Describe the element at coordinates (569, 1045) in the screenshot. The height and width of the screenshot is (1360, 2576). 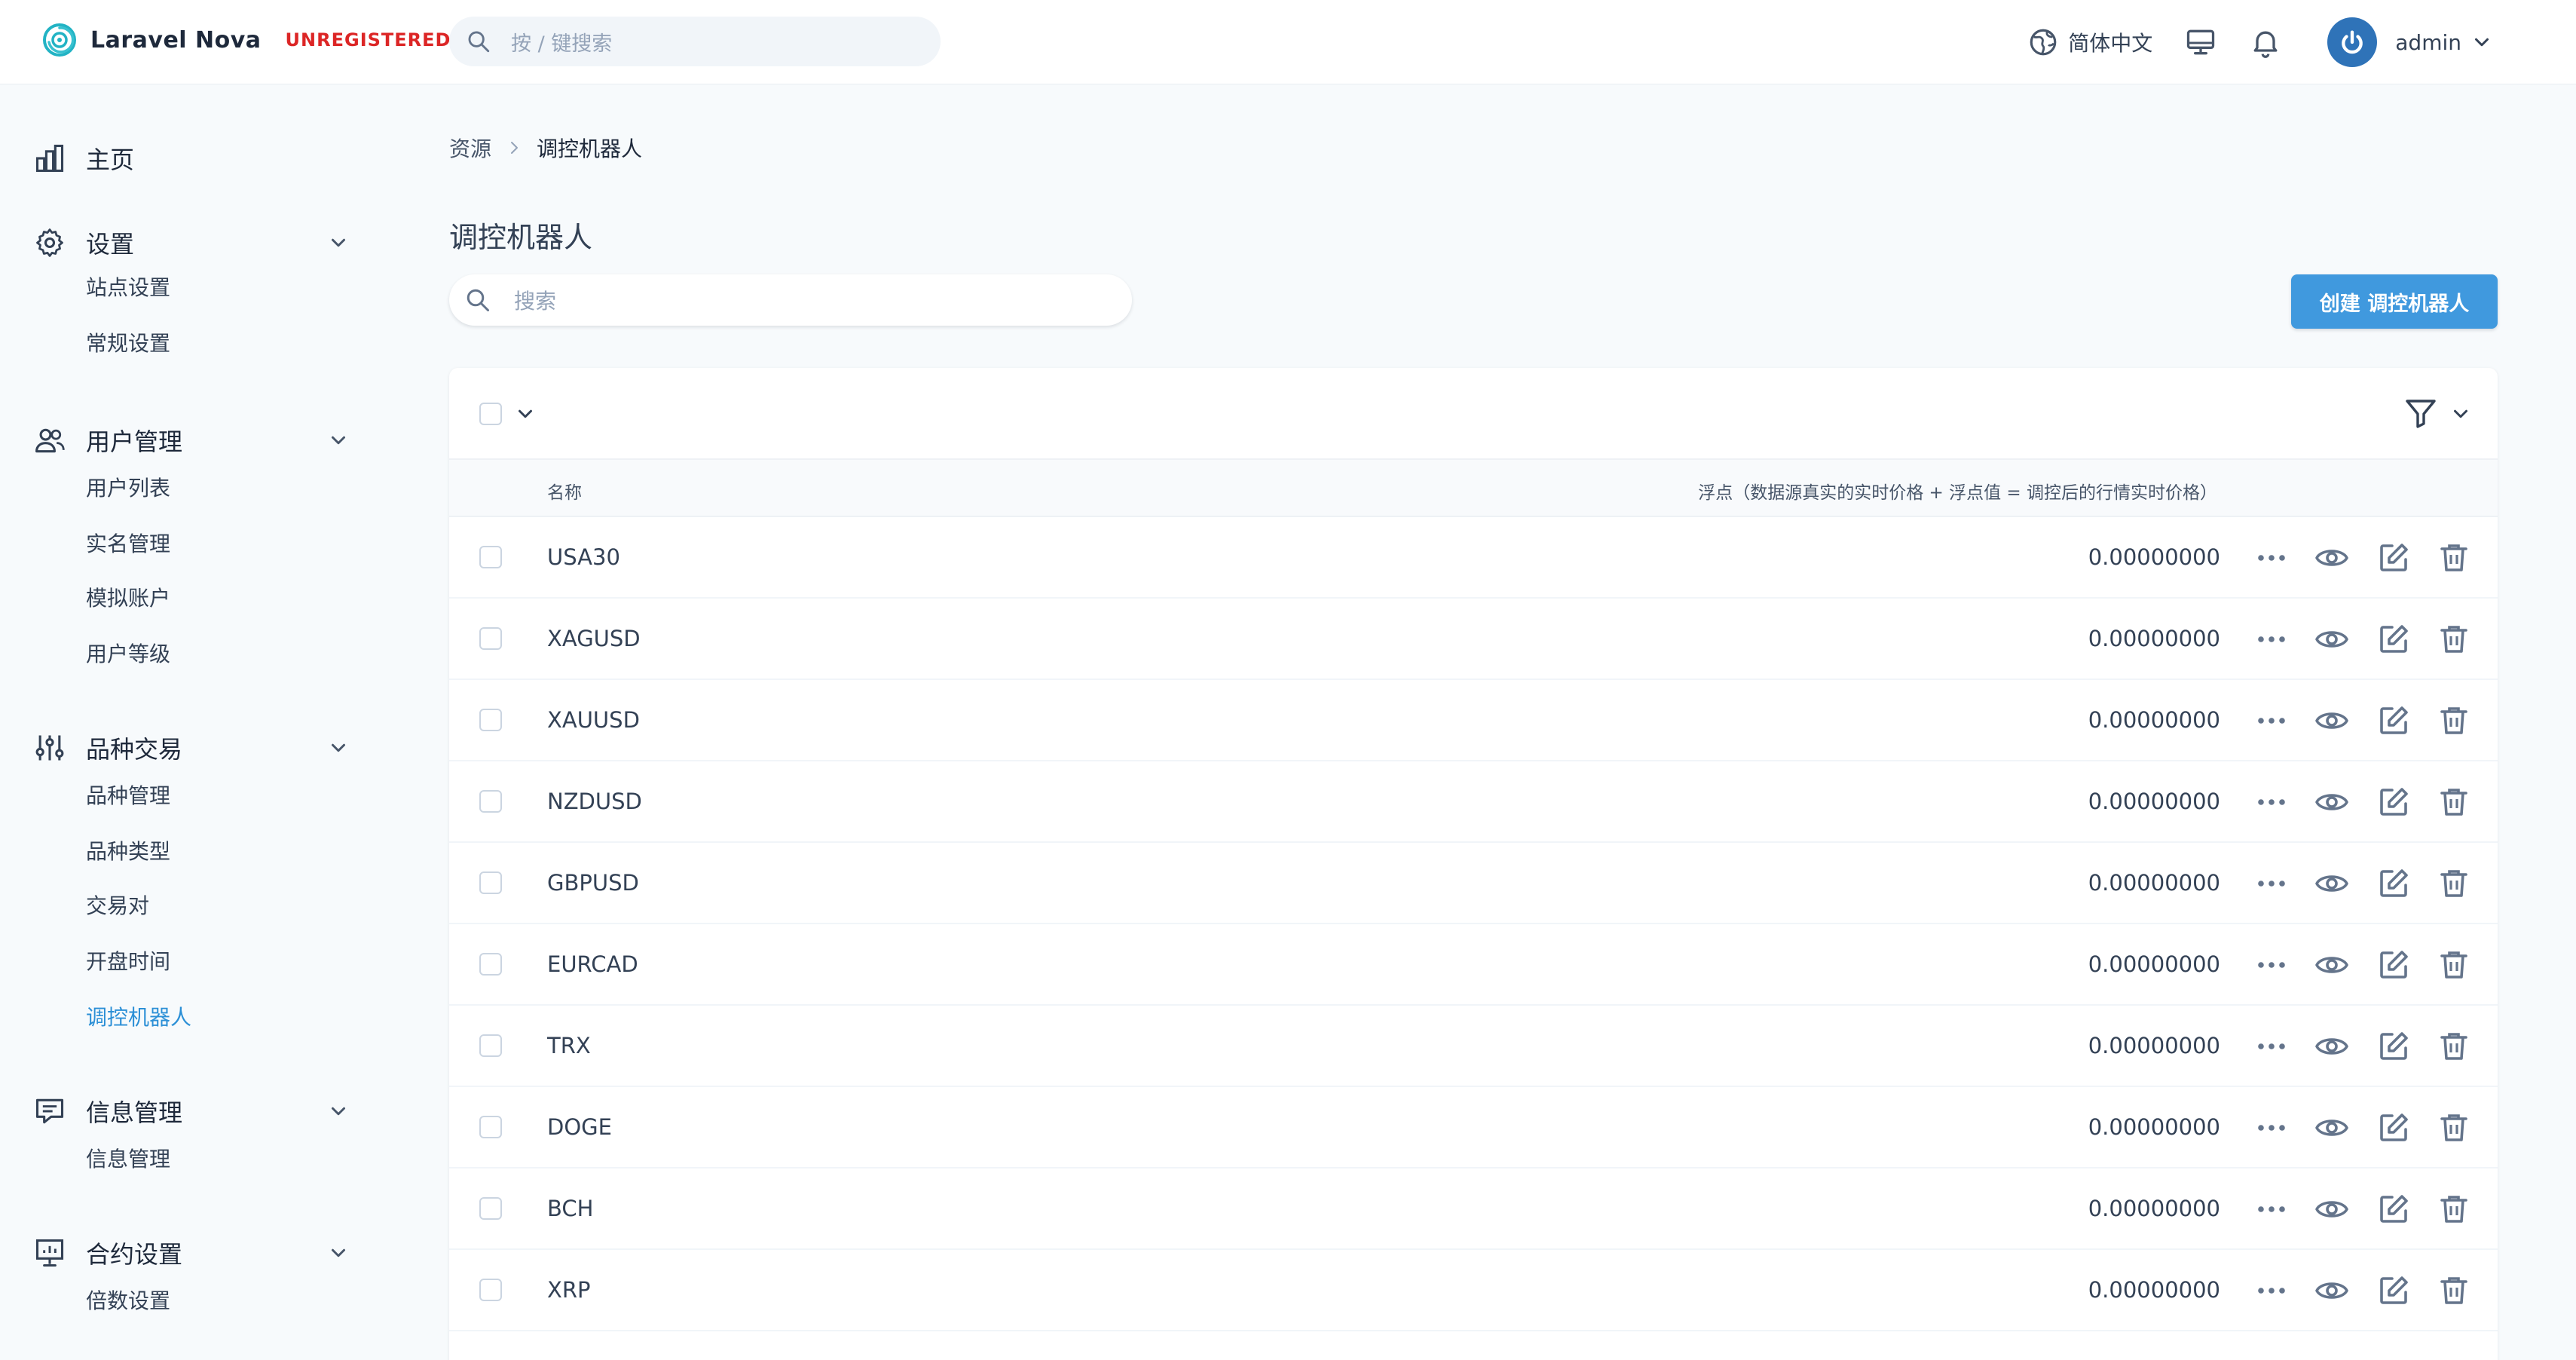
I see `cell-name: TRX` at that location.